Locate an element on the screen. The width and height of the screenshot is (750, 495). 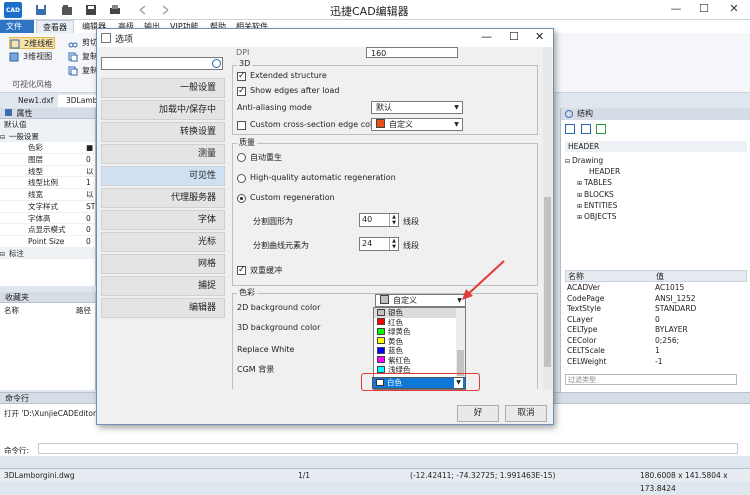
content-scrollbar is located at coordinates (547, 218).